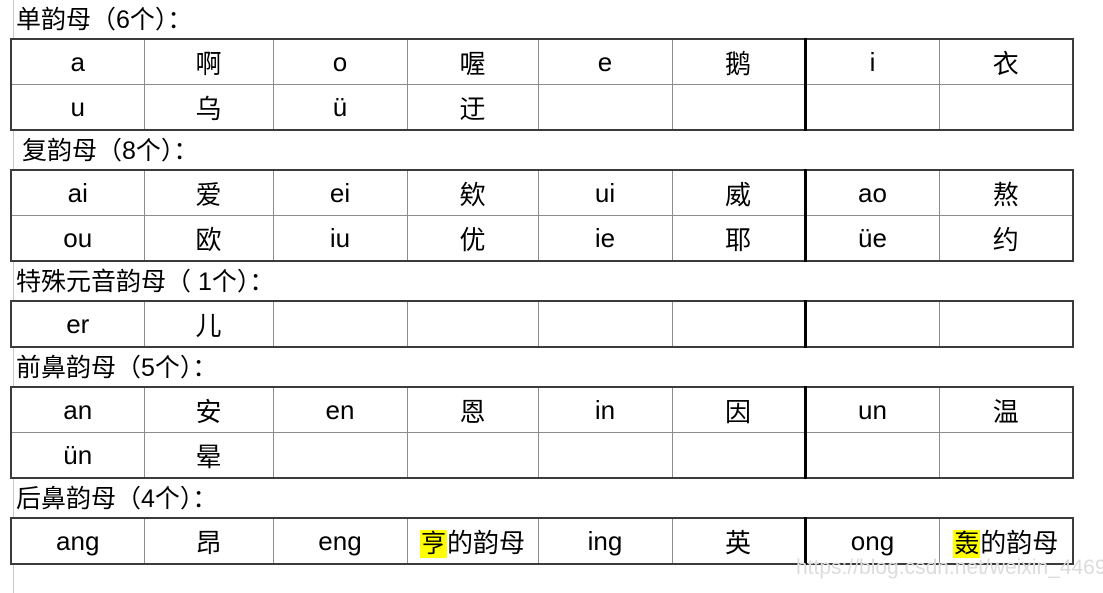  I want to click on cell-hanzi: 爱, so click(208, 192).